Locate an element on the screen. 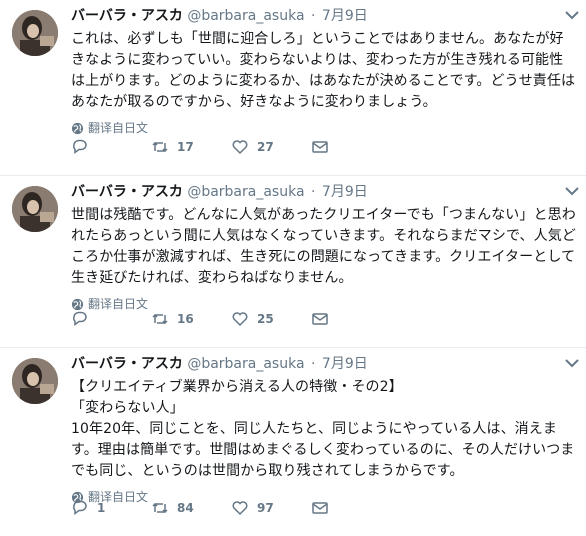 The width and height of the screenshot is (586, 536). retweet-count: 17 is located at coordinates (185, 147).